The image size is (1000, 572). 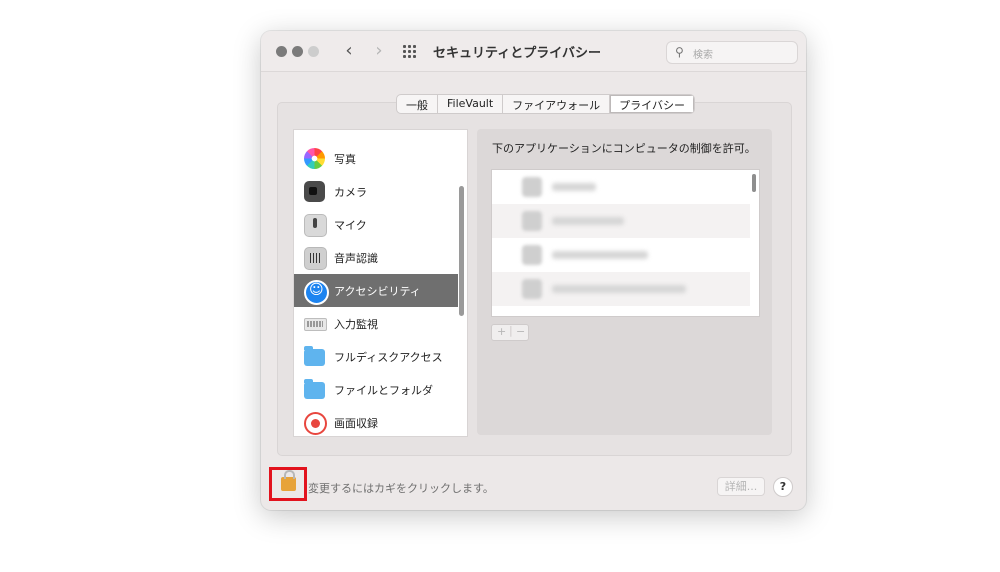 What do you see at coordinates (314, 191) in the screenshot?
I see `camera-icon` at bounding box center [314, 191].